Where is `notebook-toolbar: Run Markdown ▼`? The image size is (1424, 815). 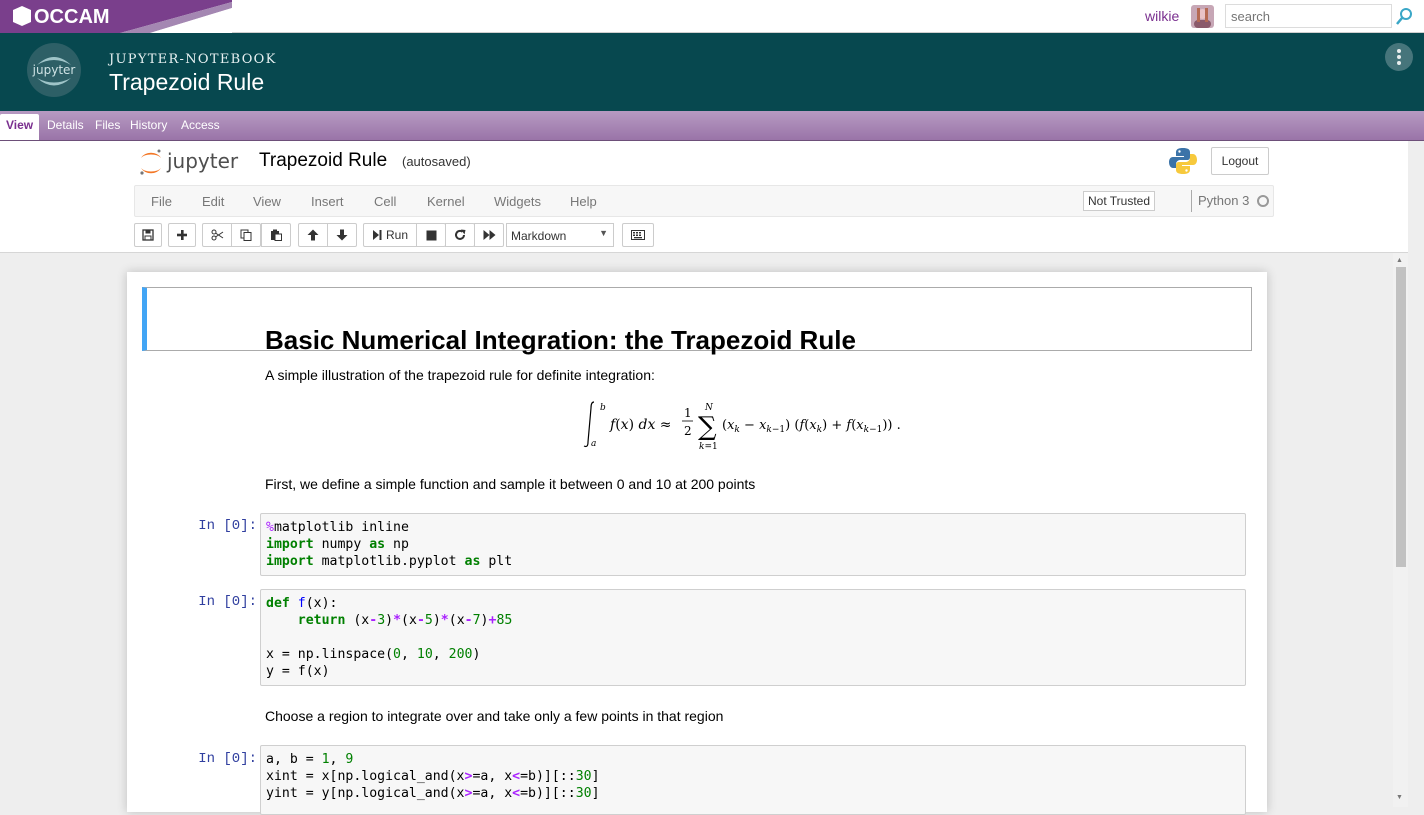
notebook-toolbar: Run Markdown ▼ is located at coordinates (704, 236).